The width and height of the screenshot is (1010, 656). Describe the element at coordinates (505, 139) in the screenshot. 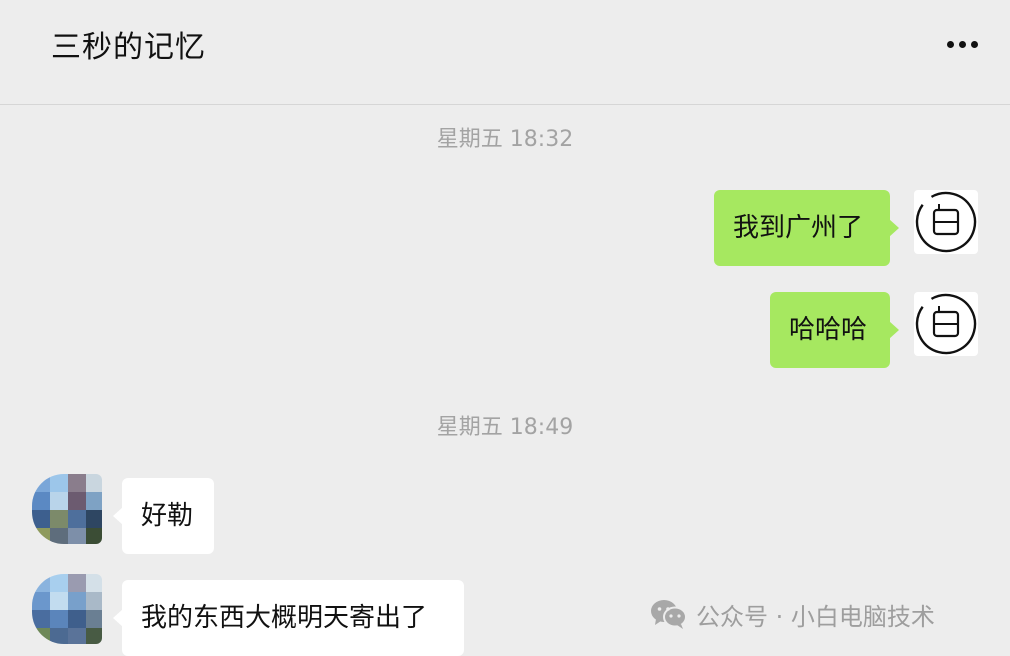

I see `message-timestamp: 星期五 18:32` at that location.